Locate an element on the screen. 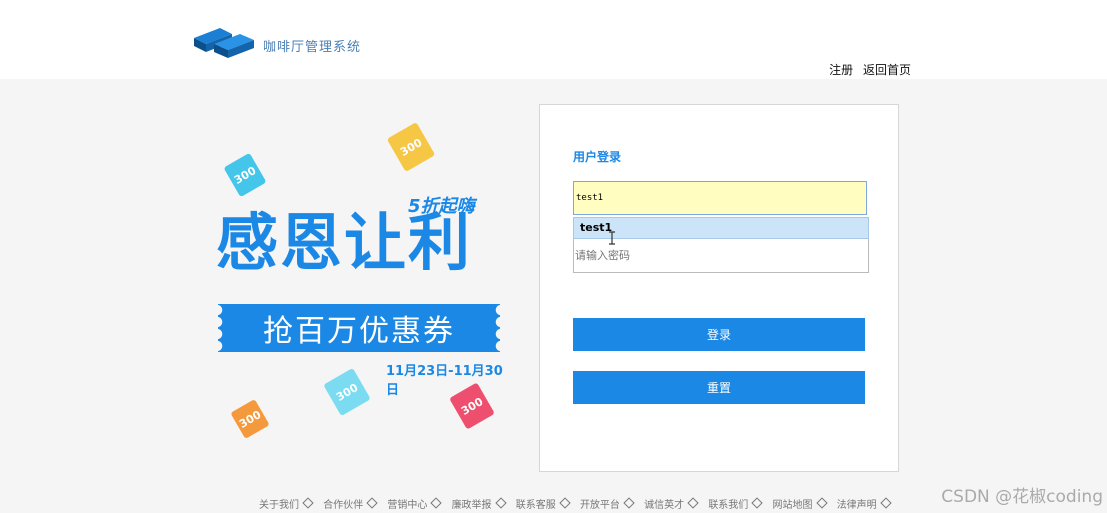  footer-link-contact: 联系我们 is located at coordinates (737, 504).